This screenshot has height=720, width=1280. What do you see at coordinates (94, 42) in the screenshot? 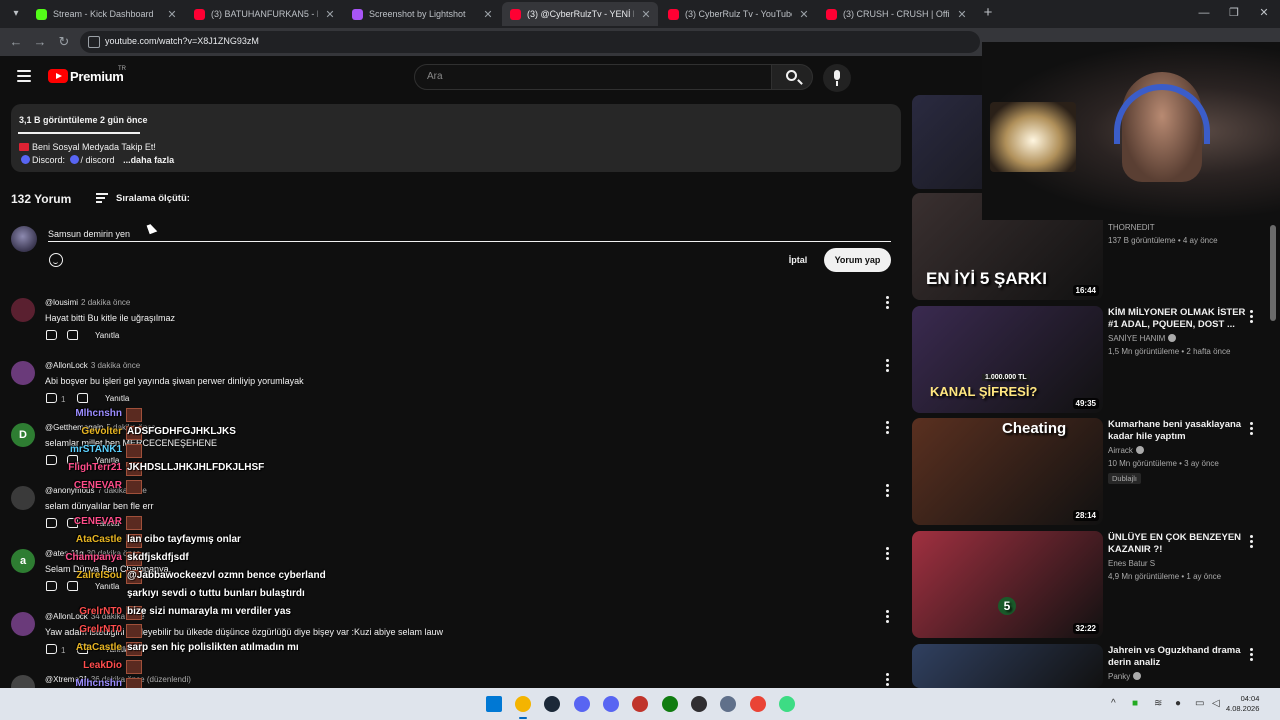
I see `site-info-icon` at bounding box center [94, 42].